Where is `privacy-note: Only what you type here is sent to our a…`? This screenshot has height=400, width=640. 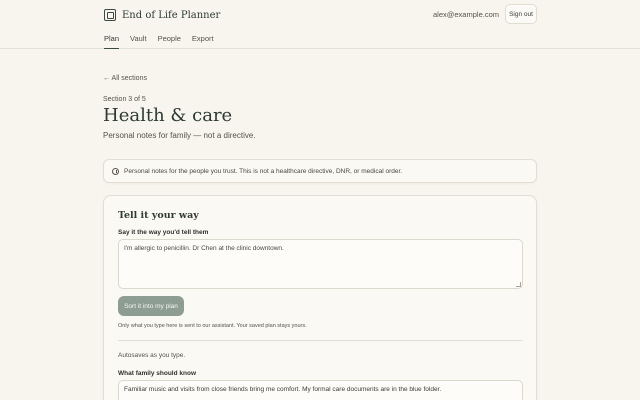 privacy-note: Only what you type here is sent to our a… is located at coordinates (212, 326).